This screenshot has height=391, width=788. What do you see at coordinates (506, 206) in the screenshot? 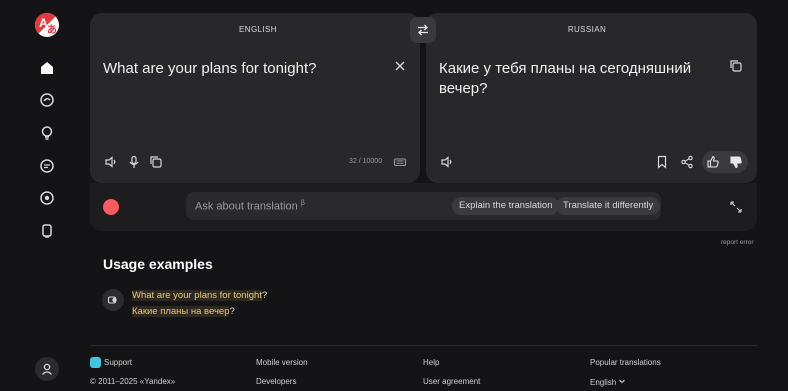
I see `explain-translation-chip: Explain the translation` at bounding box center [506, 206].